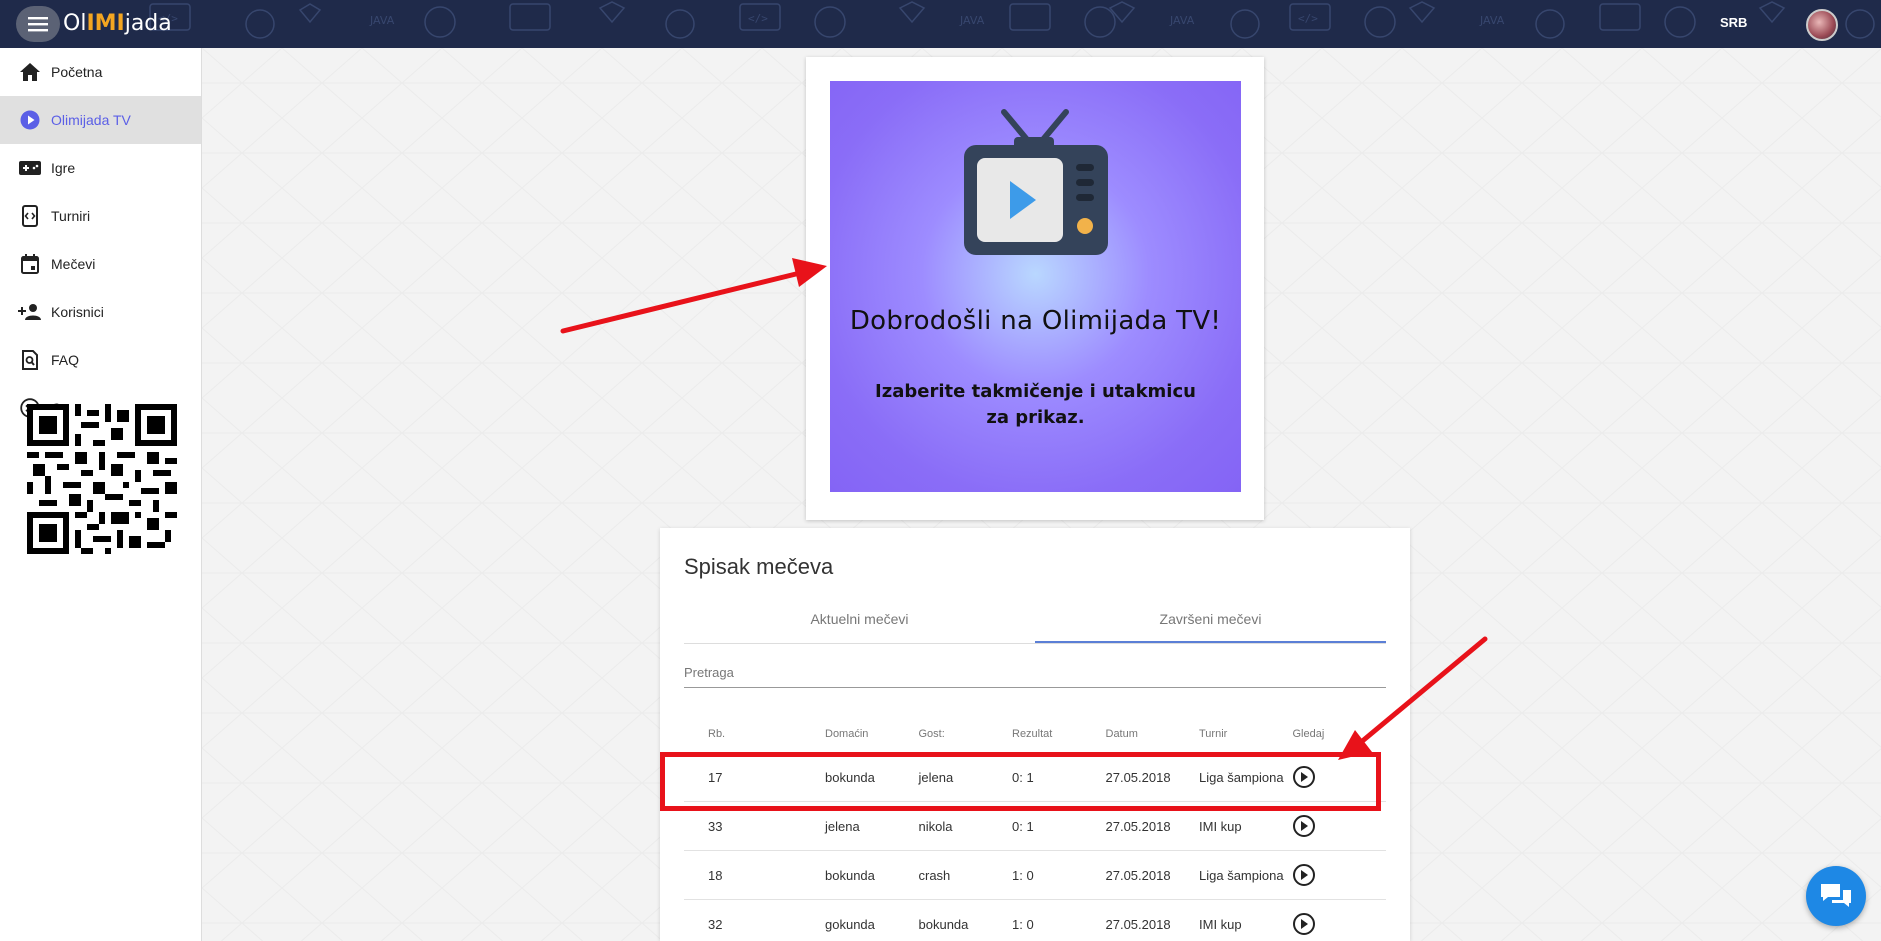 This screenshot has width=1881, height=941. I want to click on header-pattern: </> JAVA </> JAVA JAVA </> JAVA, so click(1012, 20).